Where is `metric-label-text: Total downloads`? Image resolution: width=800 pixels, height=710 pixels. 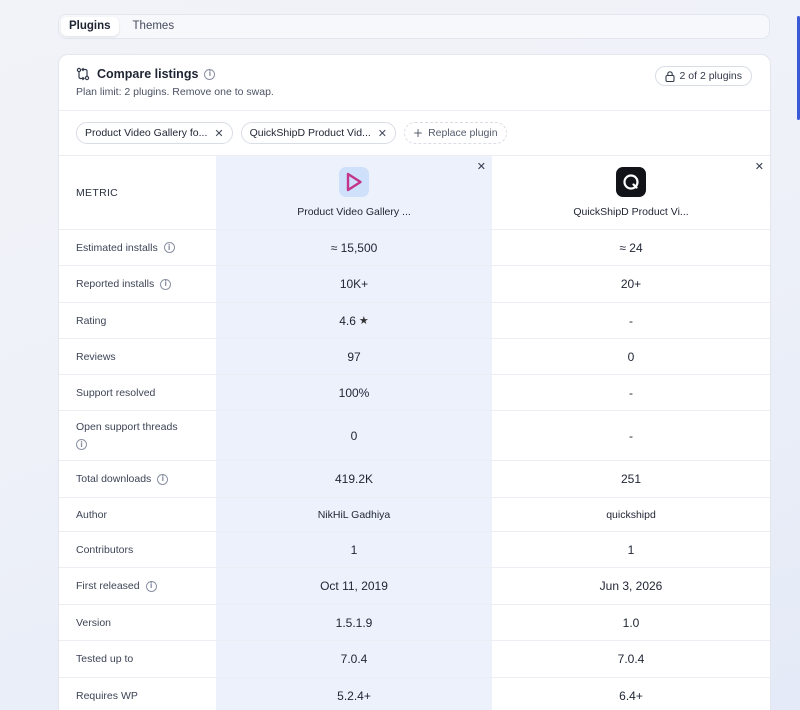 metric-label-text: Total downloads is located at coordinates (114, 479).